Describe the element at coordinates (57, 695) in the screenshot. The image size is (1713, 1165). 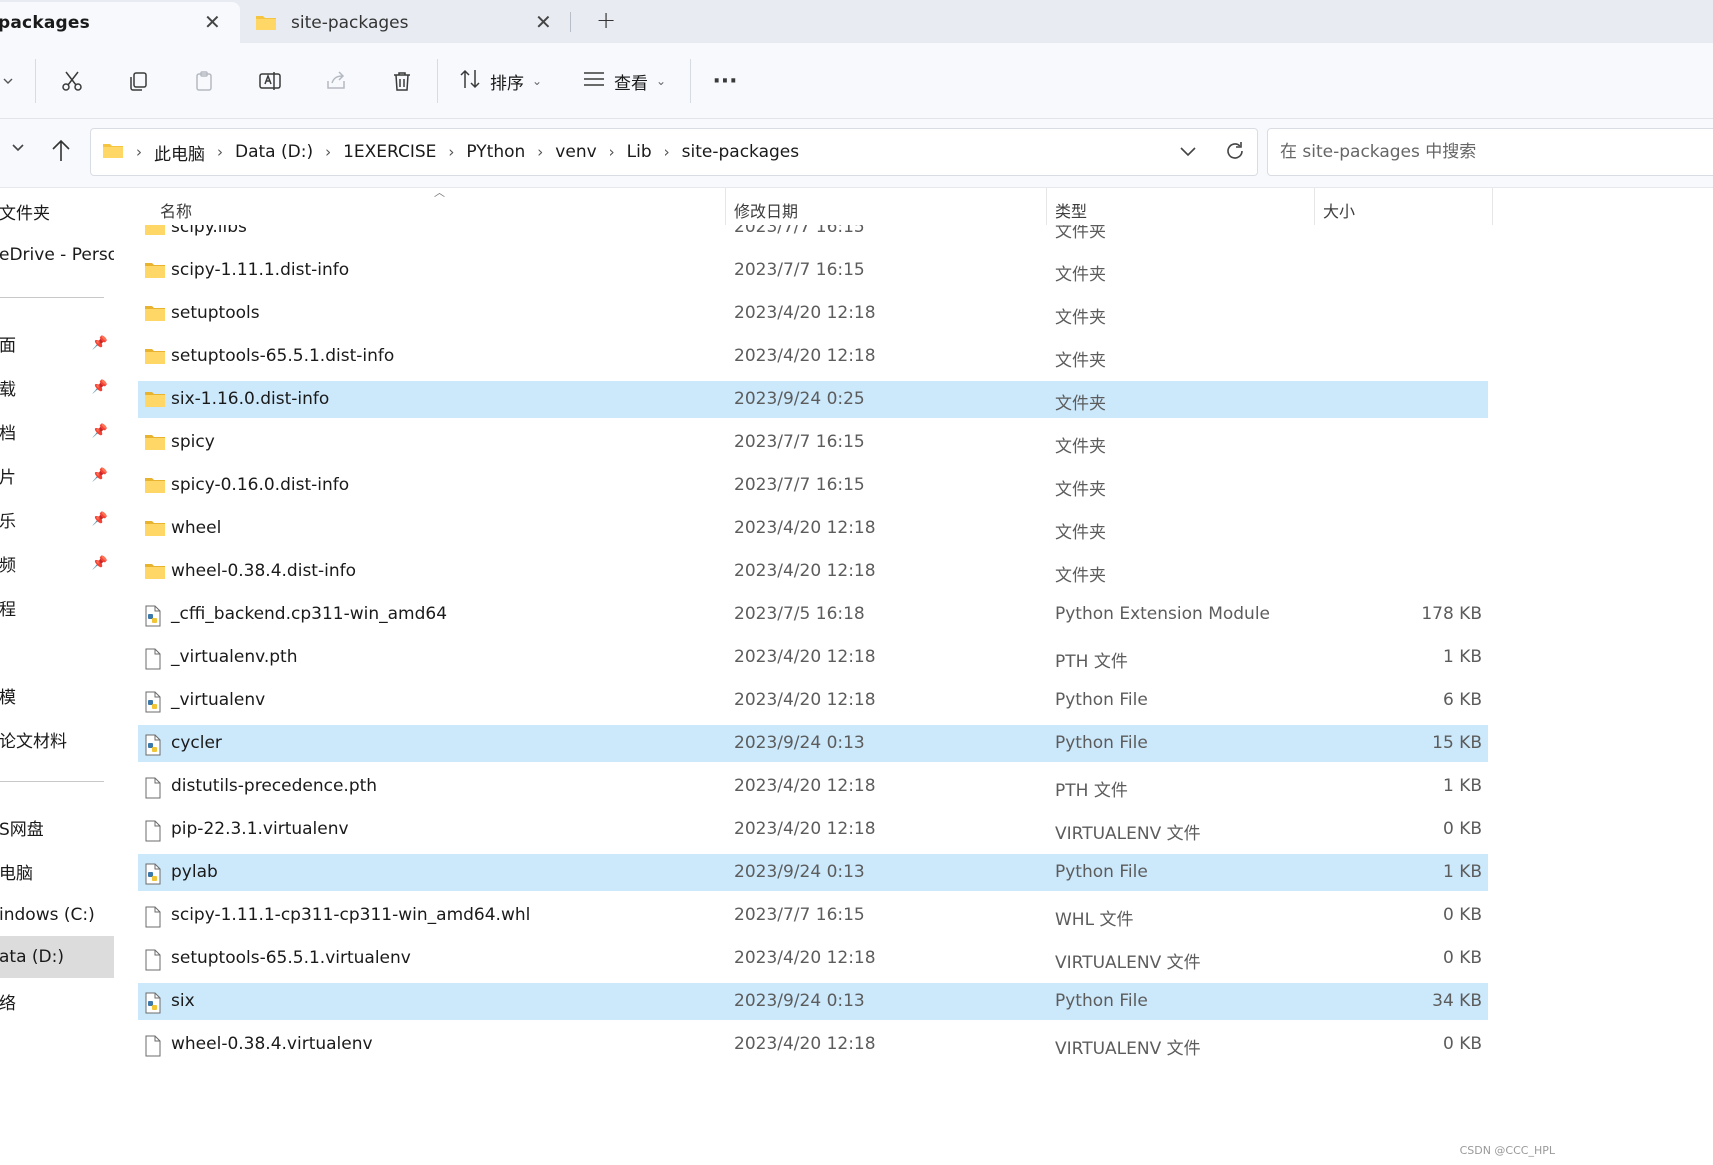
I see `sidebar-item: 模` at that location.